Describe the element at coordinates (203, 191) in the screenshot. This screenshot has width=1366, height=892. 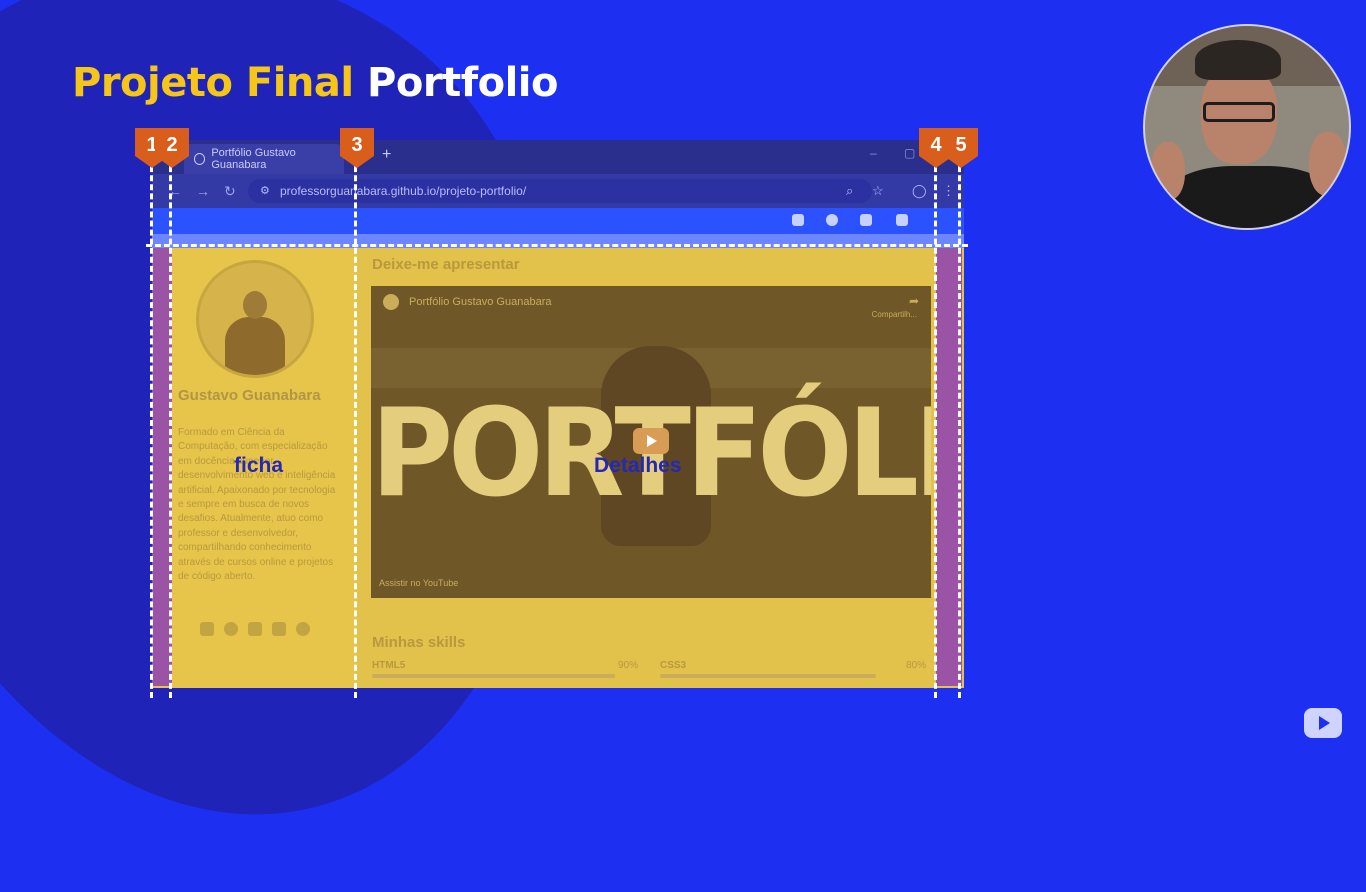
I see `forward-icon: →` at that location.